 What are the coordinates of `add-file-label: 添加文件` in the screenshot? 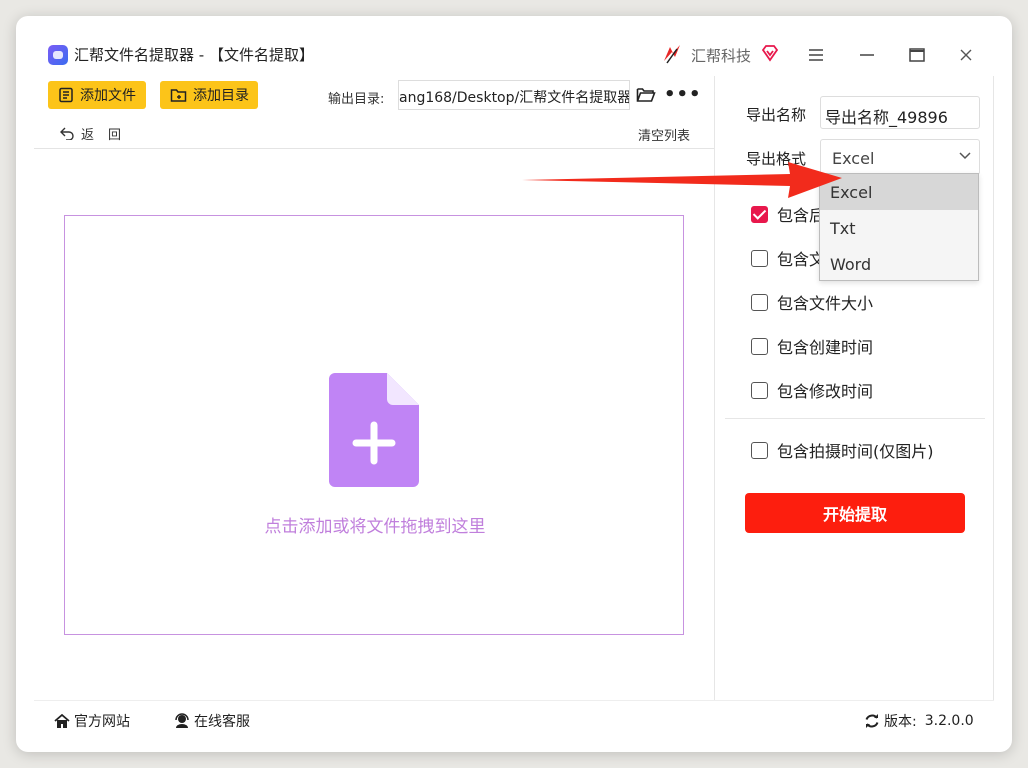 It's located at (108, 96).